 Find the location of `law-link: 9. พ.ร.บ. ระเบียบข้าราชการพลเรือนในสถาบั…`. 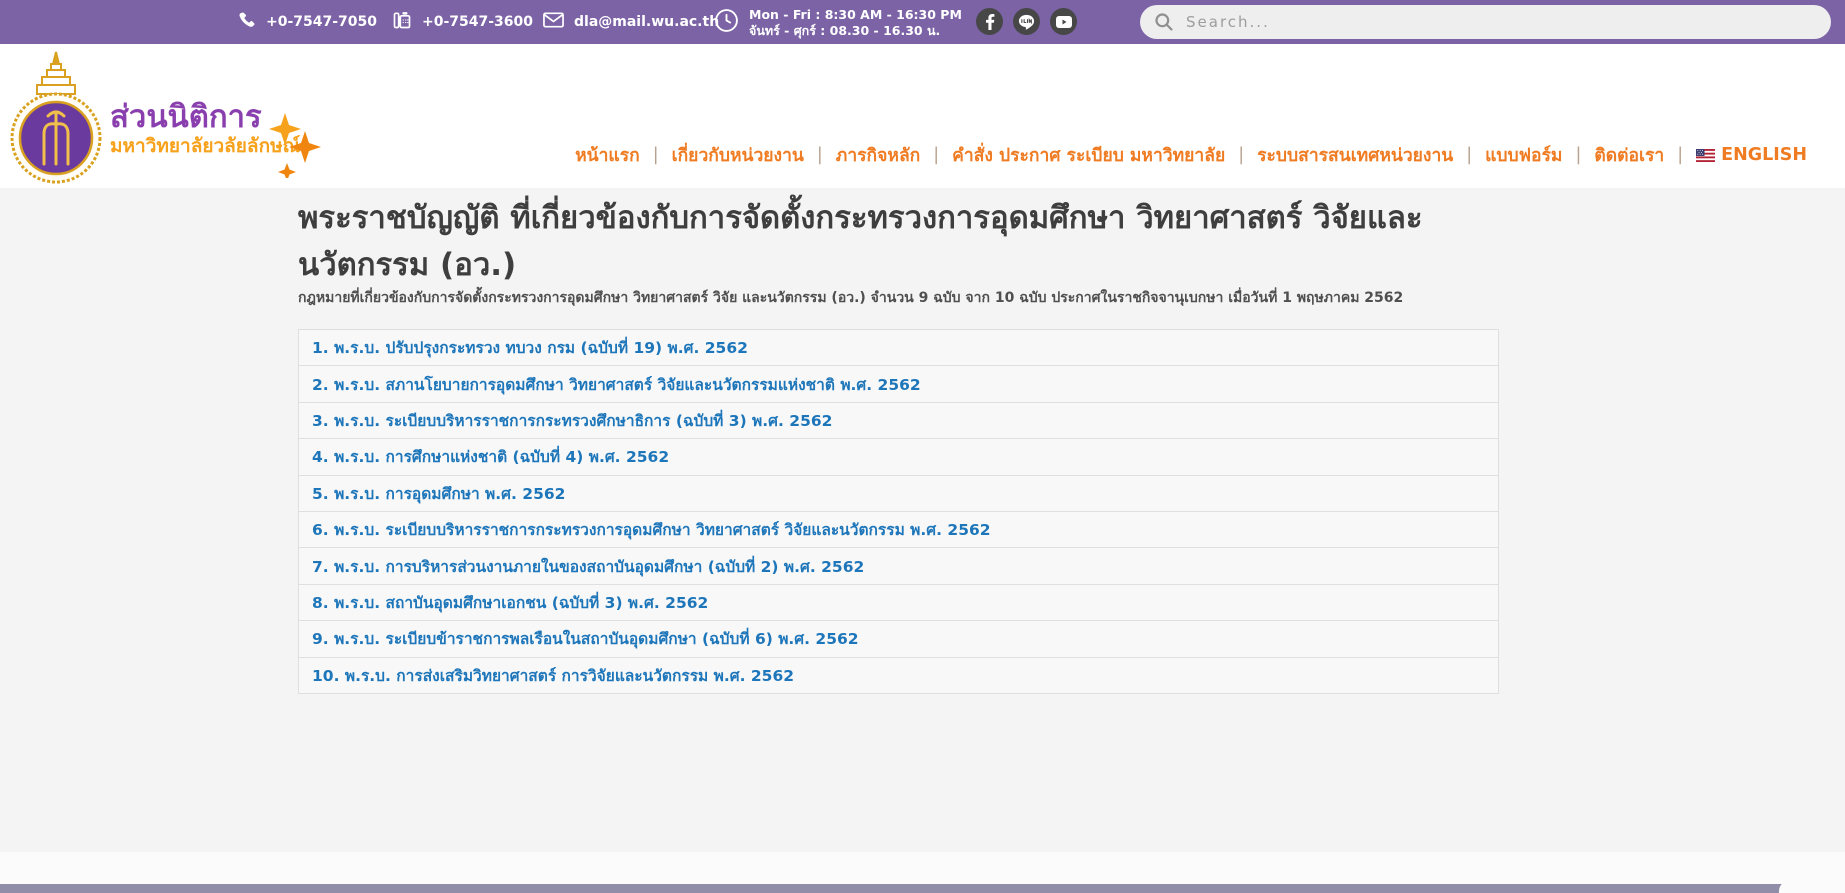

law-link: 9. พ.ร.บ. ระเบียบข้าราชการพลเรือนในสถาบั… is located at coordinates (585, 638).